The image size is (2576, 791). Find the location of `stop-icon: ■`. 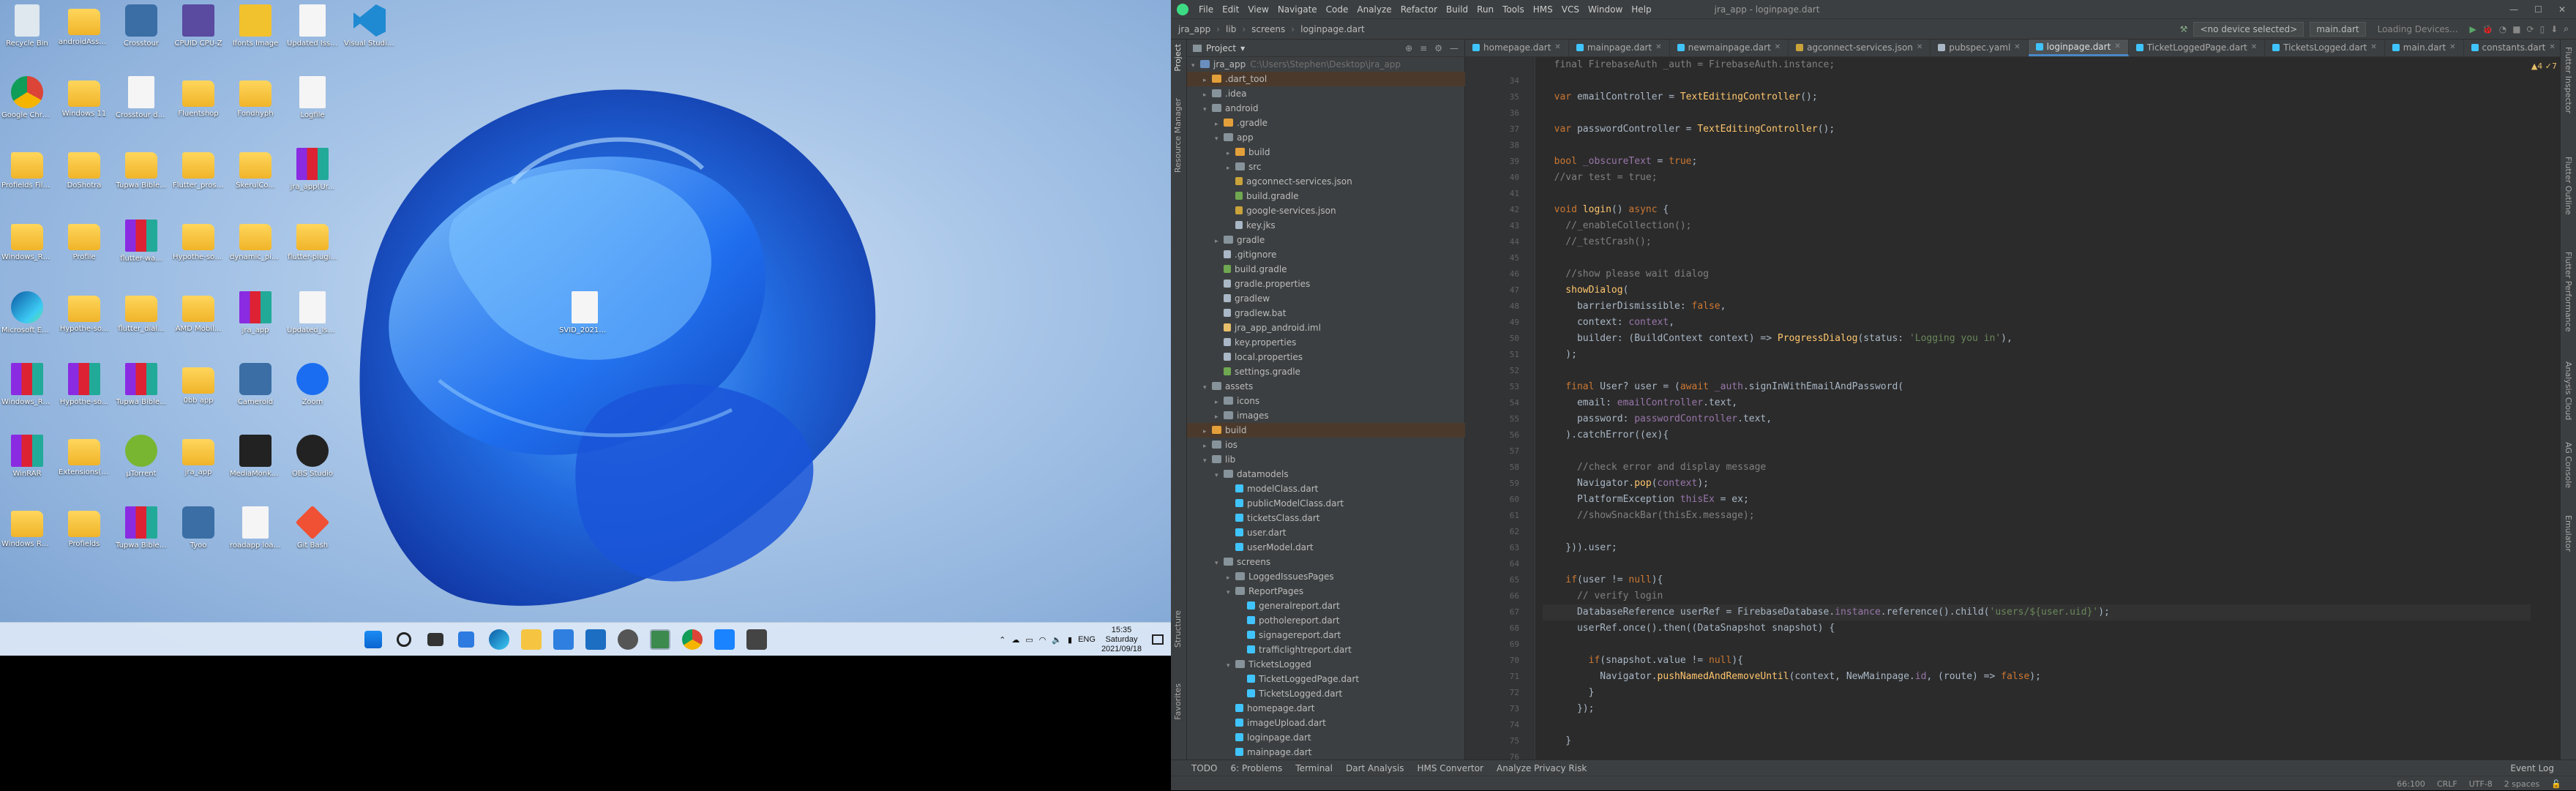

stop-icon: ■ is located at coordinates (2516, 29).